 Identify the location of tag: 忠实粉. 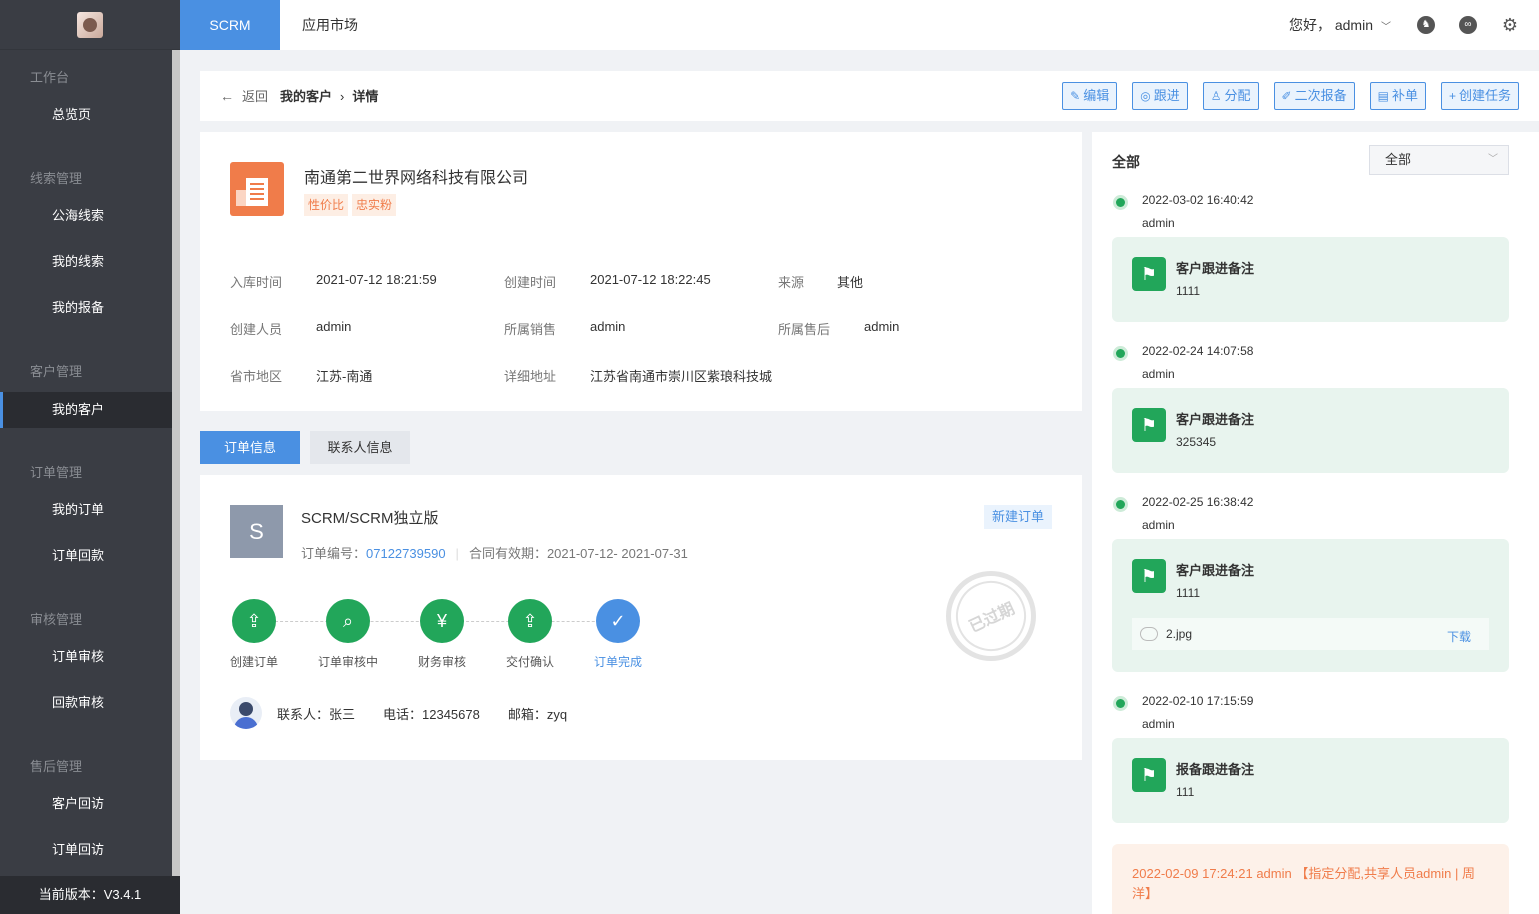
(374, 205).